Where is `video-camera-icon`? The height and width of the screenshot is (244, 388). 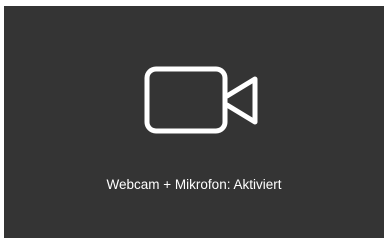 video-camera-icon is located at coordinates (203, 102).